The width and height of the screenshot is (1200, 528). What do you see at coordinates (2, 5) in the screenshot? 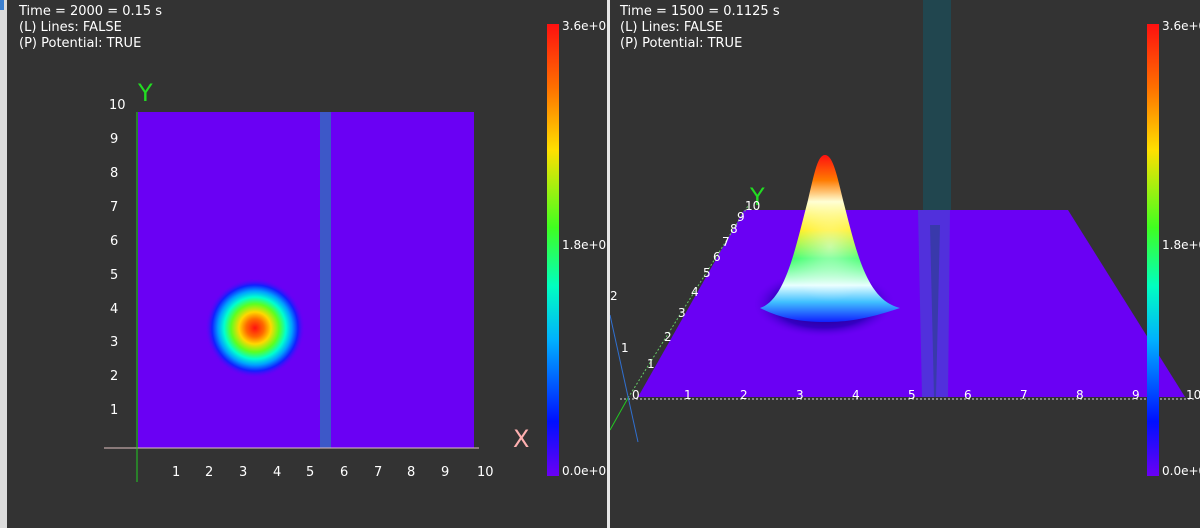
I see `window-edge-nub` at bounding box center [2, 5].